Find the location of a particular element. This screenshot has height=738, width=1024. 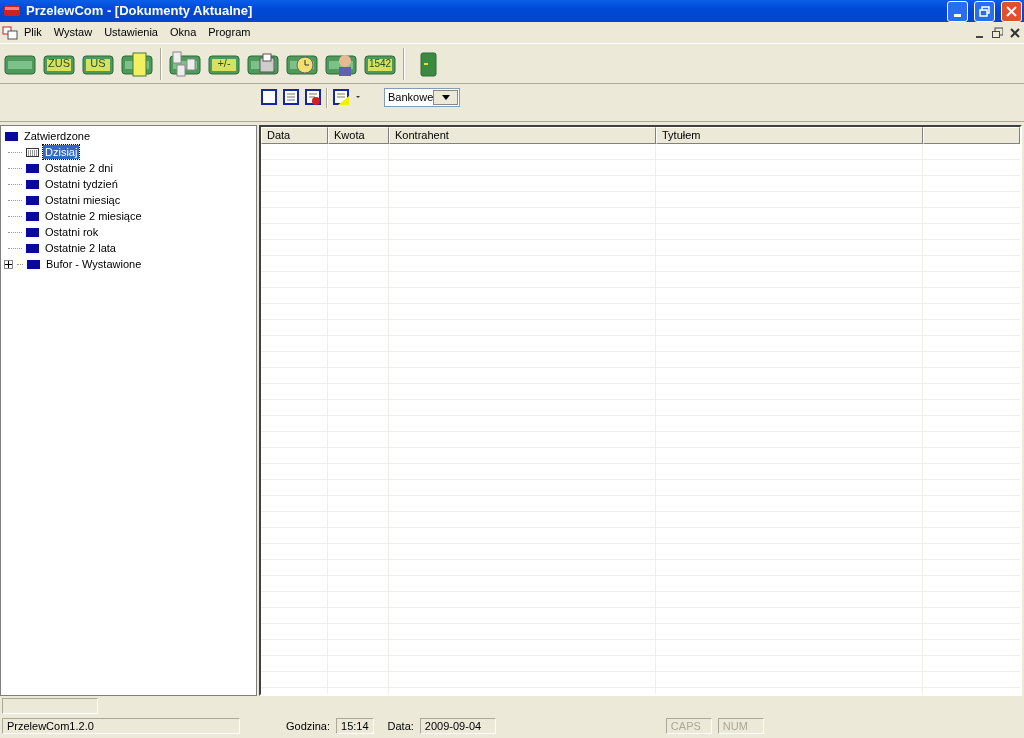

menu-item: Plik is located at coordinates (33, 32).